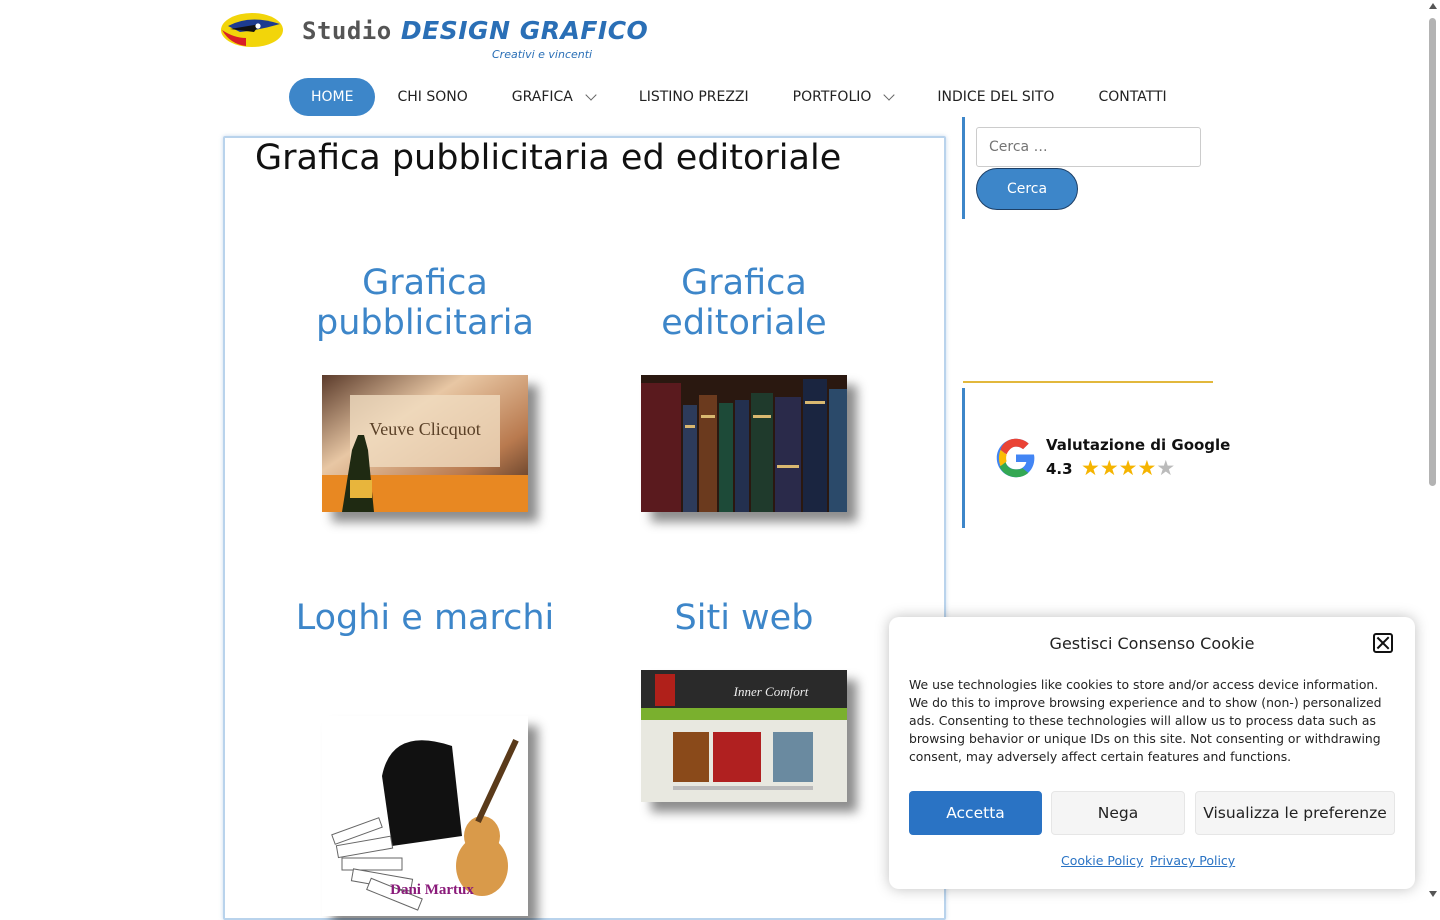 The width and height of the screenshot is (1440, 920). What do you see at coordinates (432, 890) in the screenshot?
I see `image-text: Dani Martux` at bounding box center [432, 890].